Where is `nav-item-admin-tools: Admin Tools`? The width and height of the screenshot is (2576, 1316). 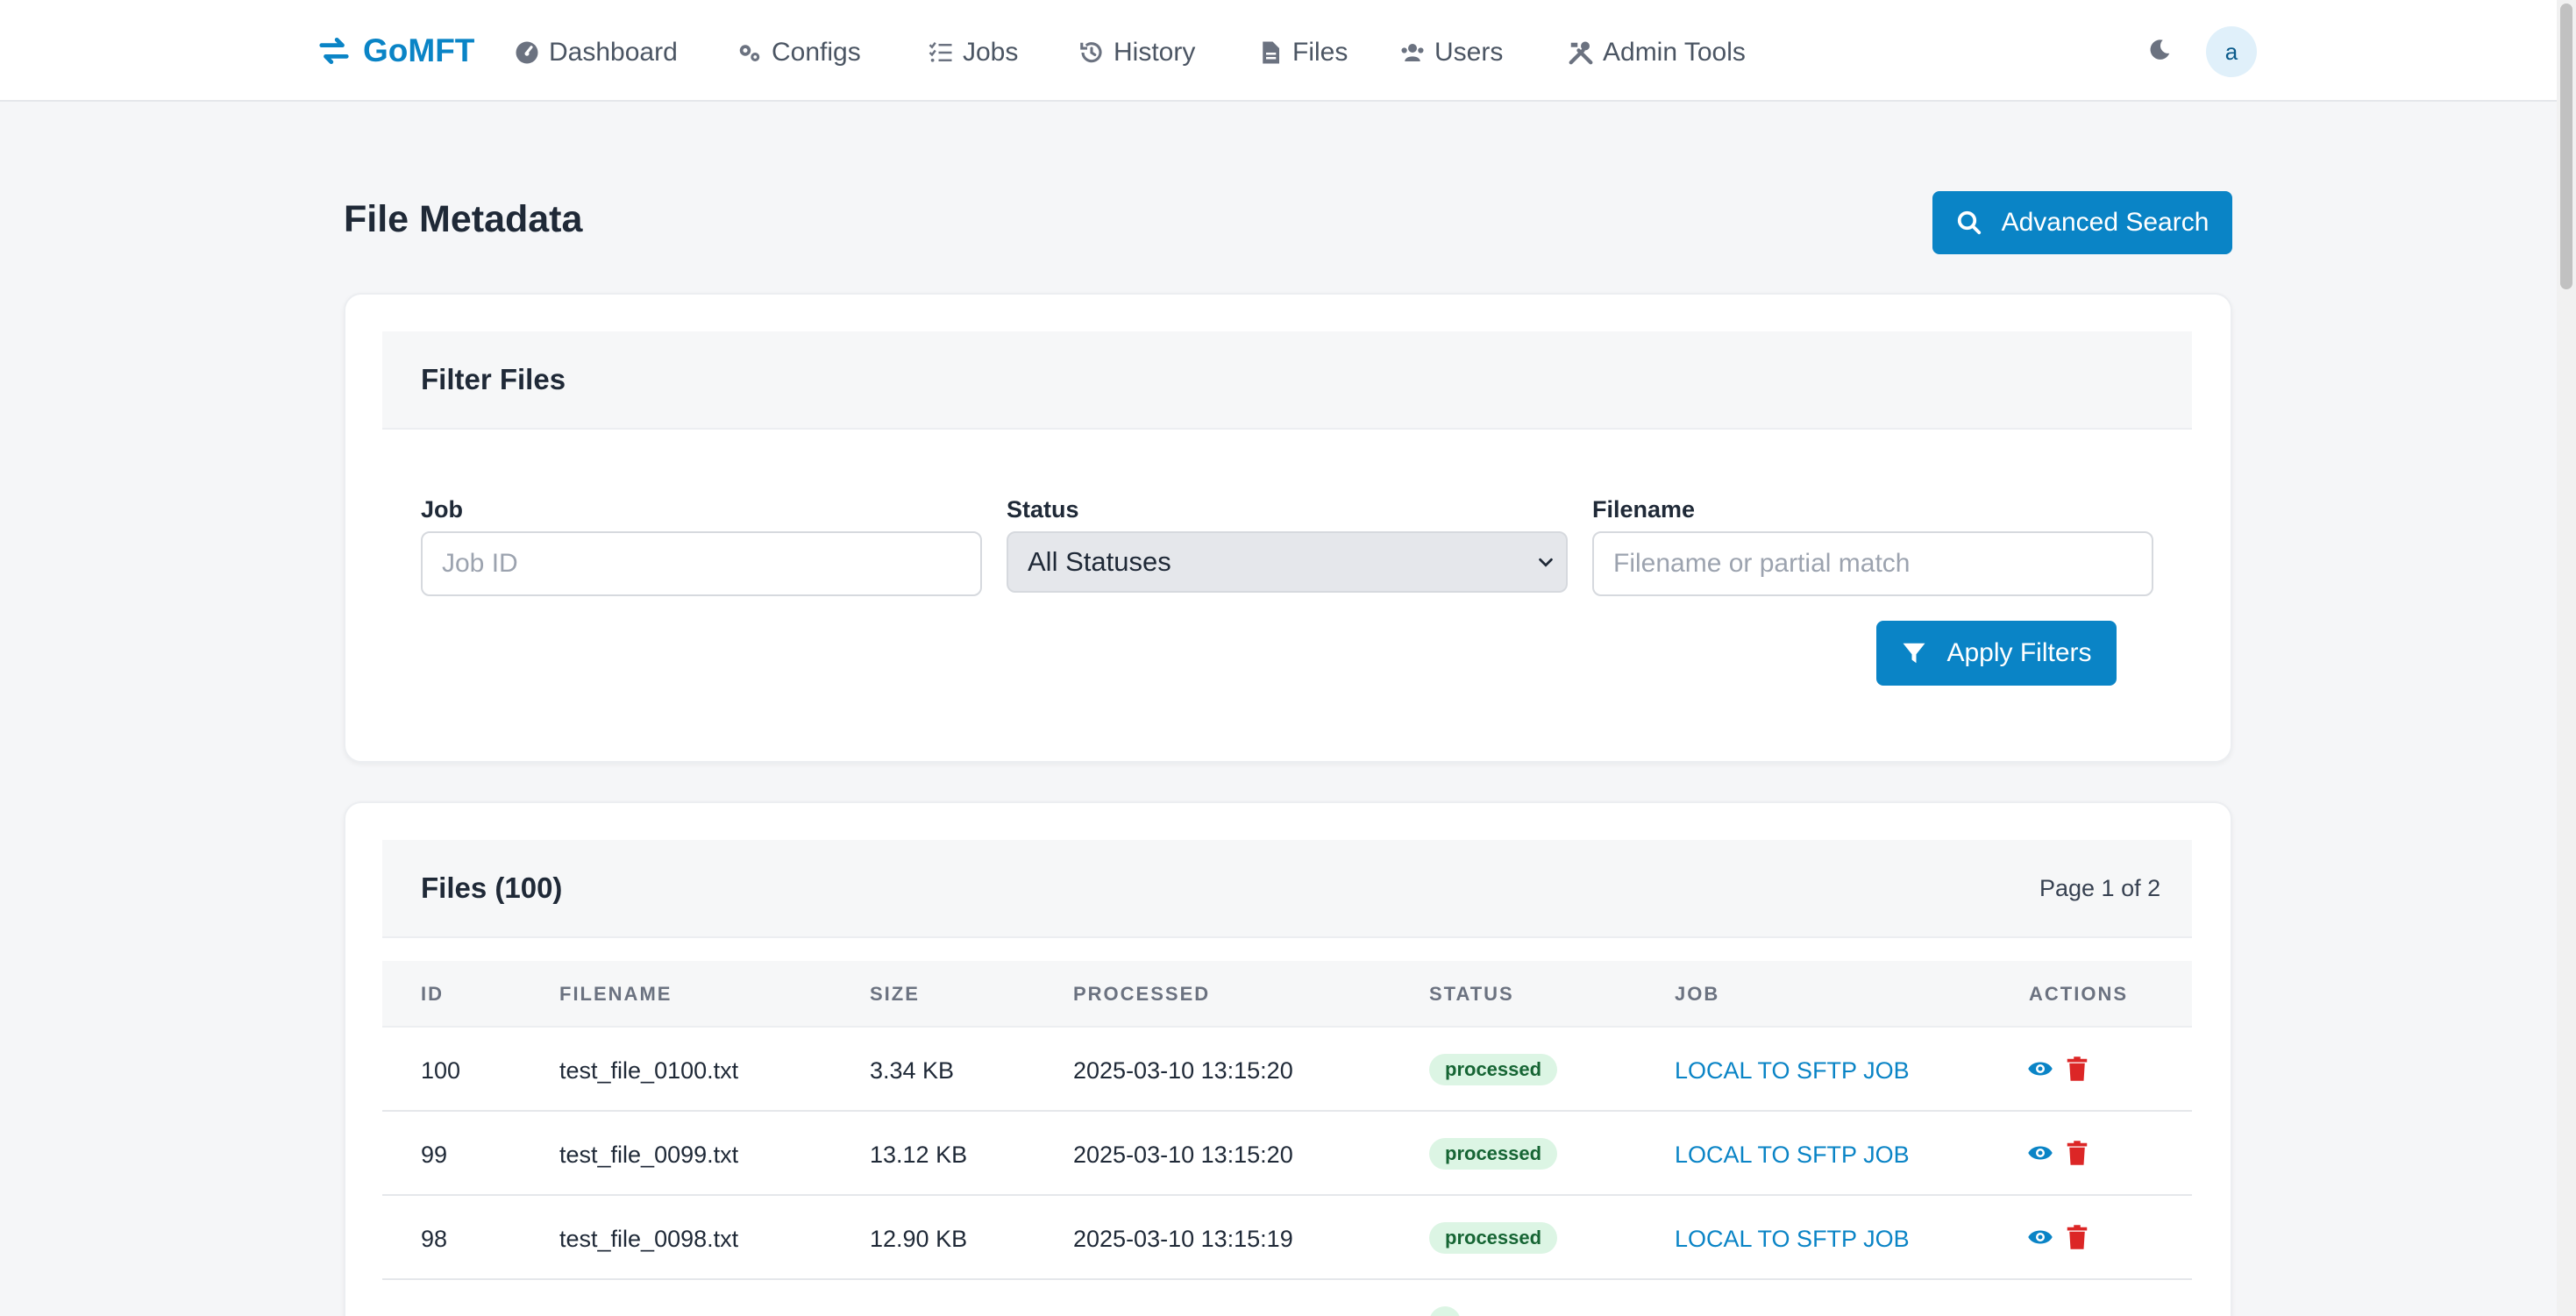 nav-item-admin-tools: Admin Tools is located at coordinates (1657, 53).